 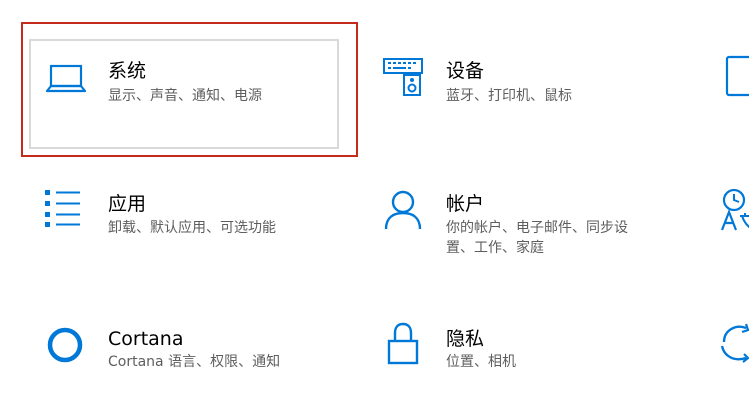 What do you see at coordinates (65, 345) in the screenshot?
I see `cortana-circle-icon` at bounding box center [65, 345].